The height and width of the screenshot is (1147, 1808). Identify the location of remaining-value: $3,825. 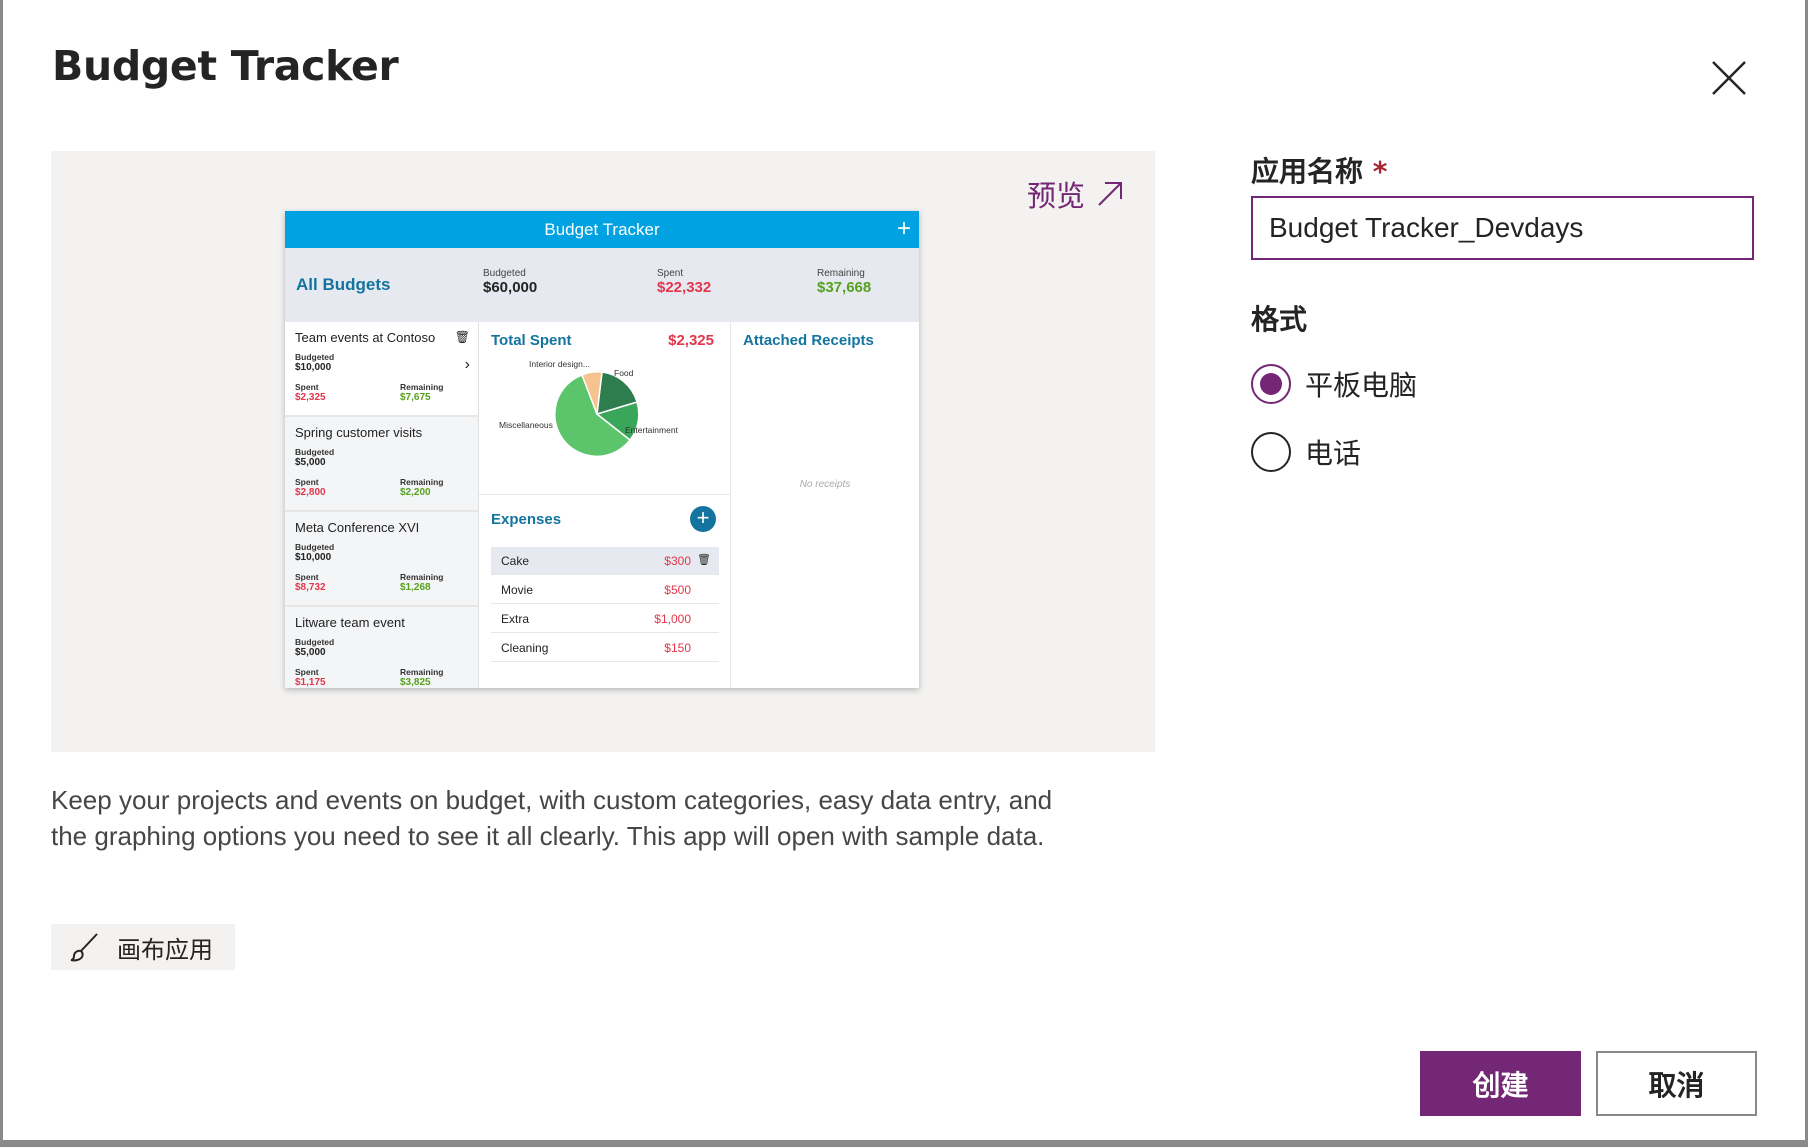
(415, 682).